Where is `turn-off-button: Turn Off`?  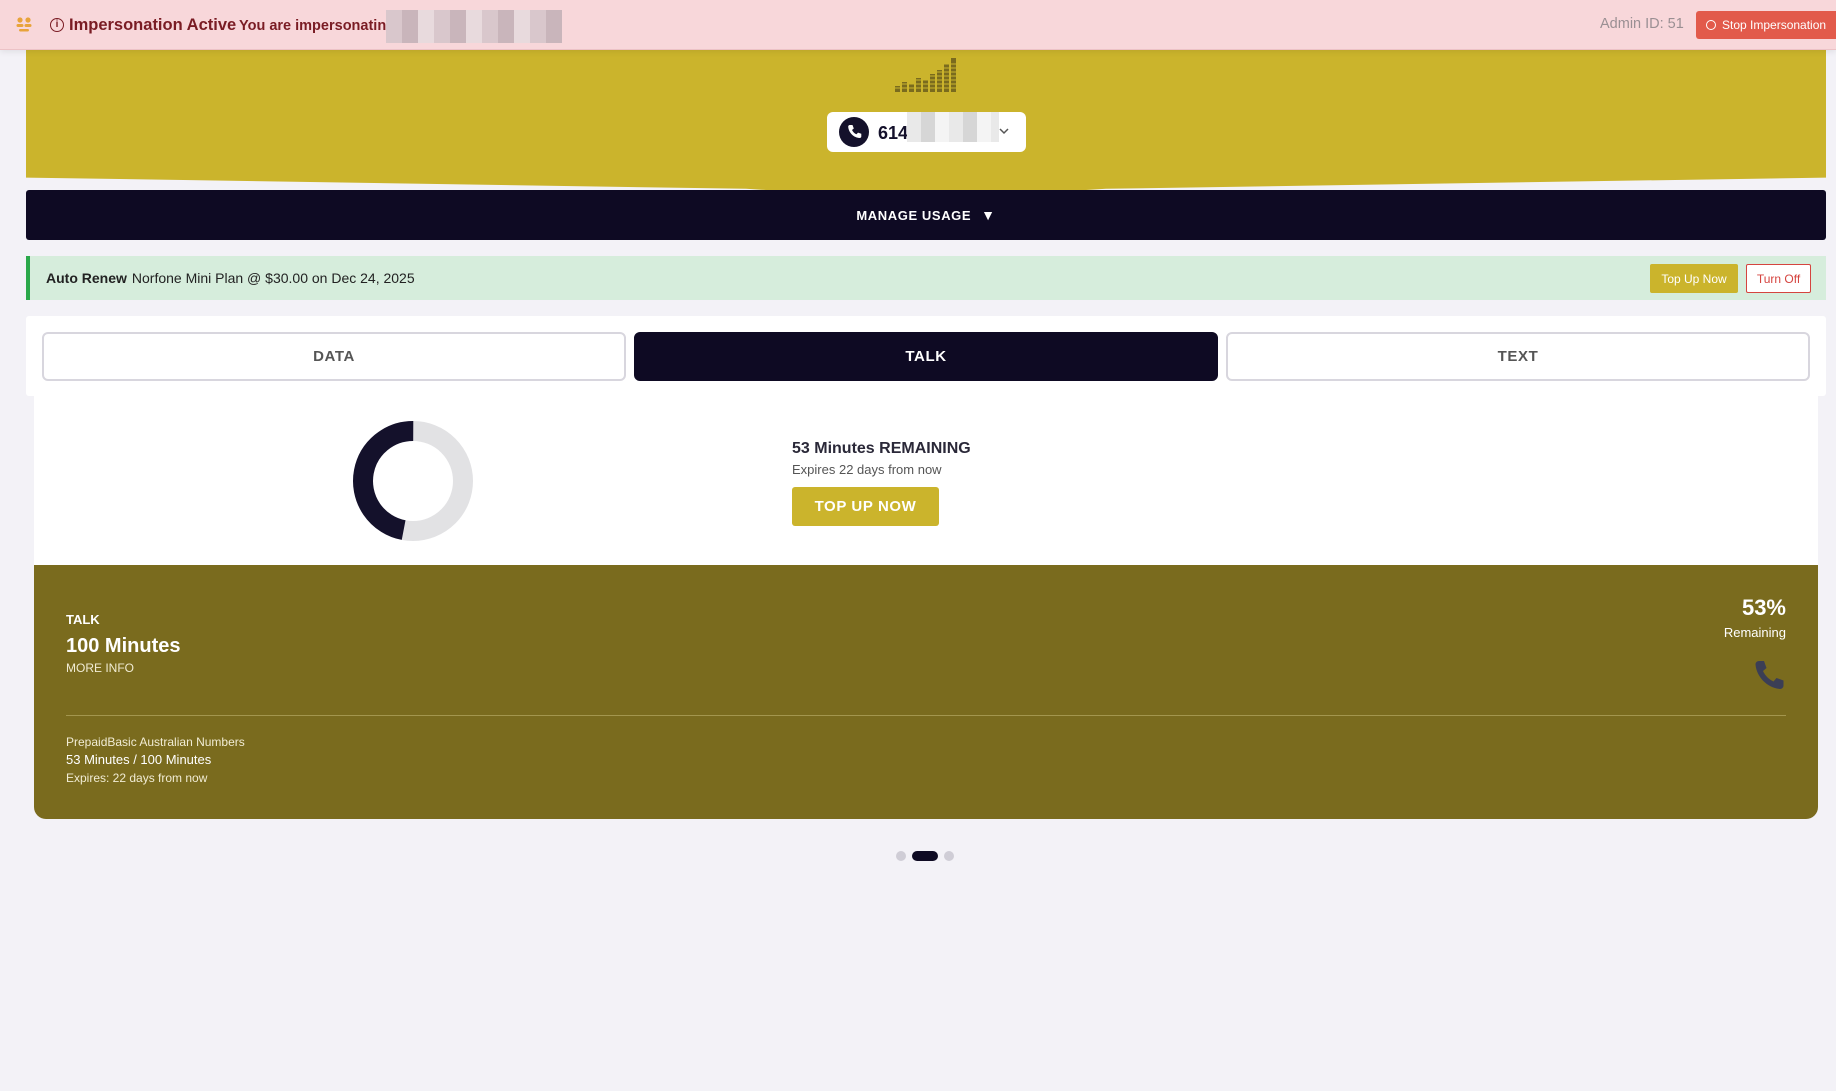 turn-off-button: Turn Off is located at coordinates (1778, 278).